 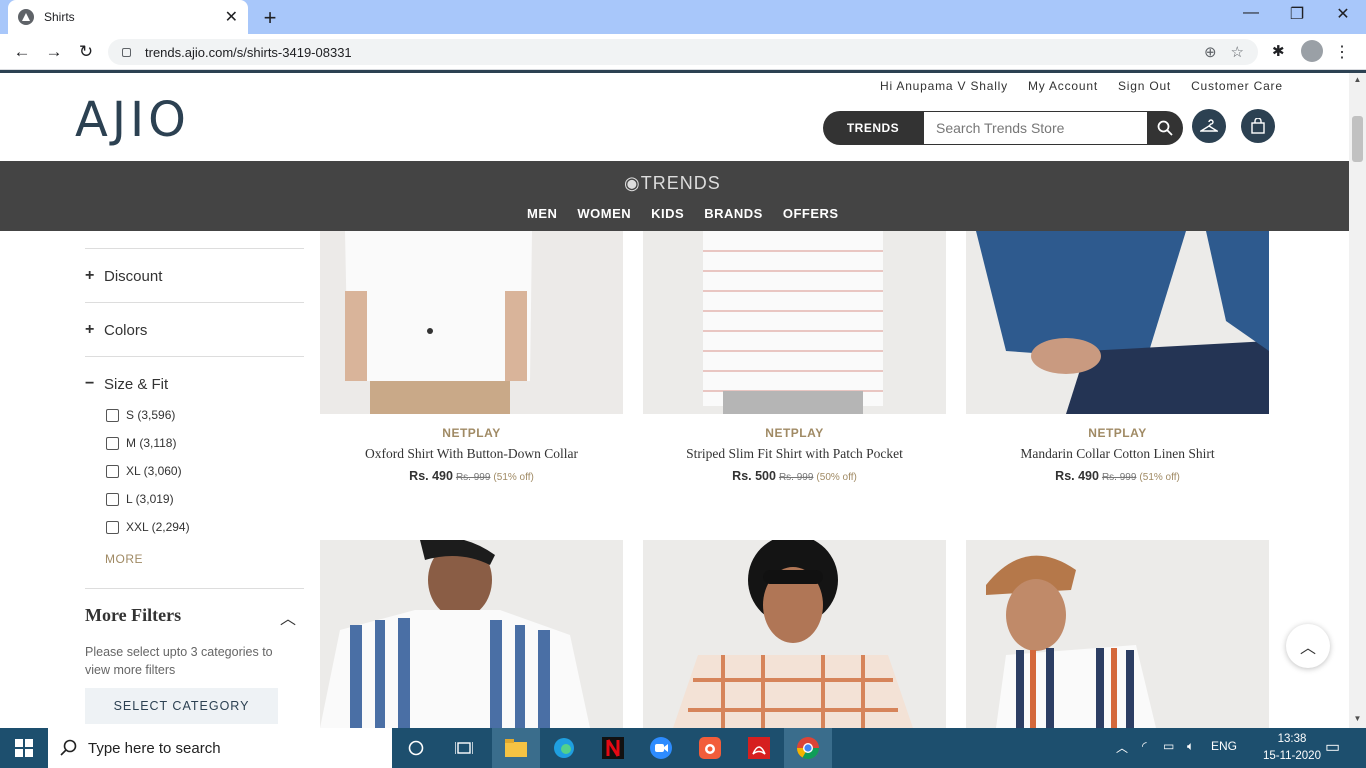 I want to click on clock-time: 13:38, so click(x=1292, y=739).